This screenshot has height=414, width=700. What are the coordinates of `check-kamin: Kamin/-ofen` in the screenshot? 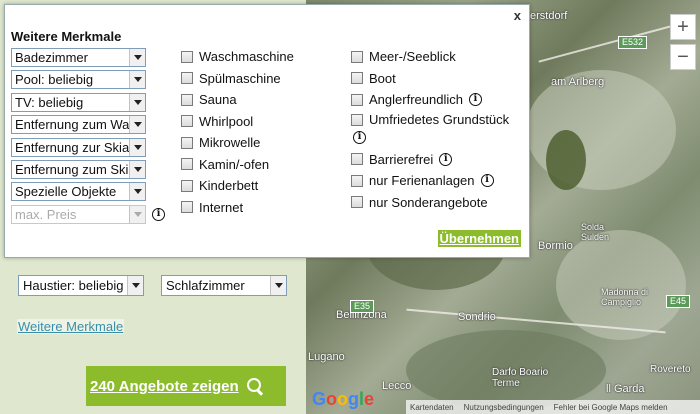 It's located at (237, 165).